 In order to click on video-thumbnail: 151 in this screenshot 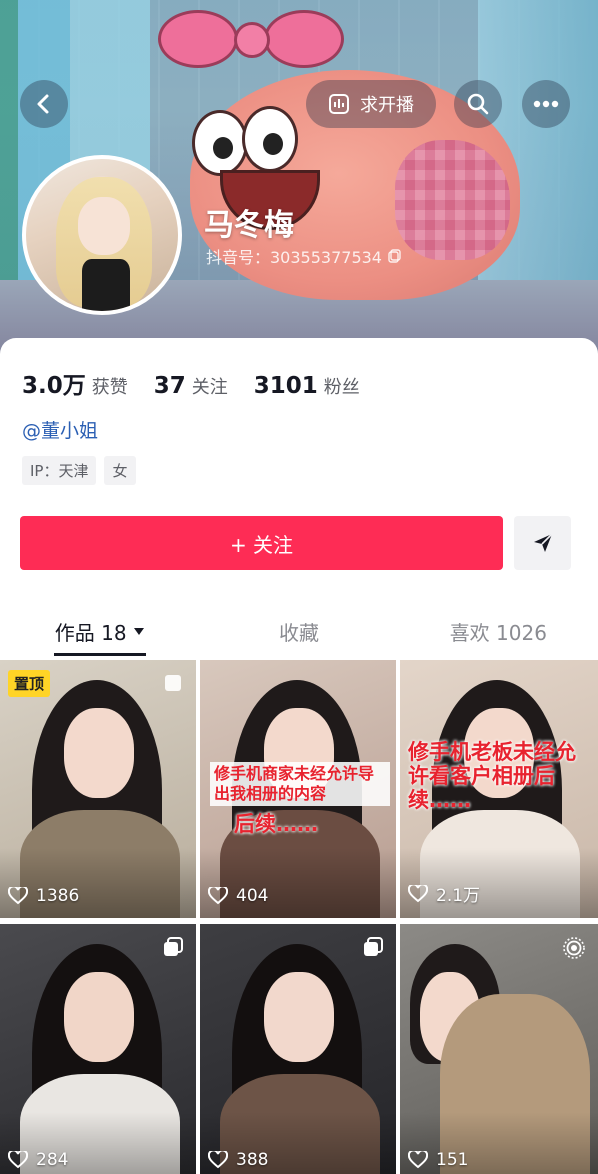, I will do `click(499, 1049)`.